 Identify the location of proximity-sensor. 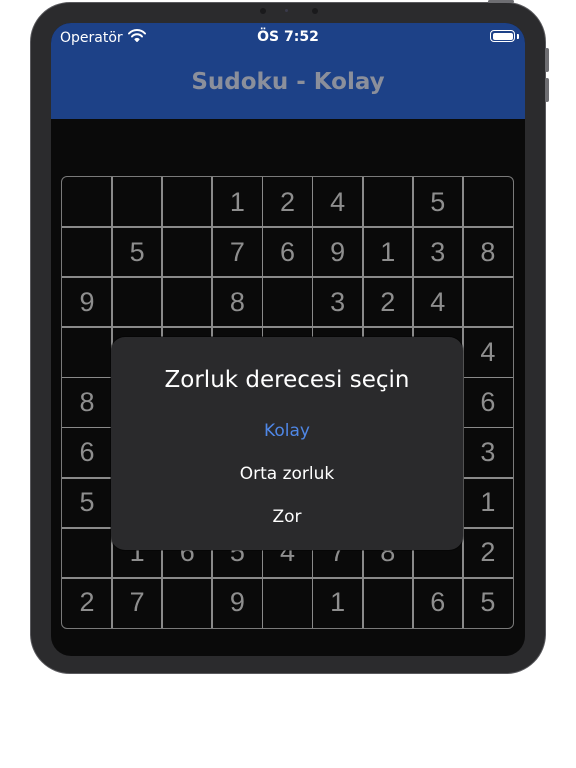
(315, 11).